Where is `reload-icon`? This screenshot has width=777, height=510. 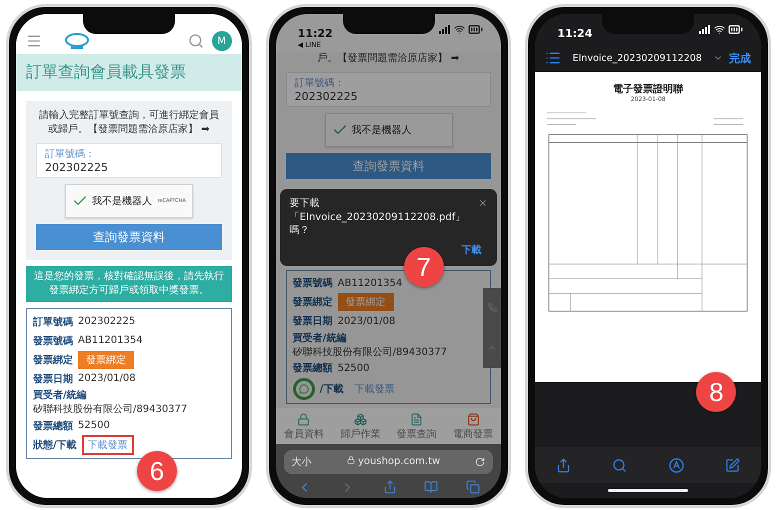 reload-icon is located at coordinates (480, 461).